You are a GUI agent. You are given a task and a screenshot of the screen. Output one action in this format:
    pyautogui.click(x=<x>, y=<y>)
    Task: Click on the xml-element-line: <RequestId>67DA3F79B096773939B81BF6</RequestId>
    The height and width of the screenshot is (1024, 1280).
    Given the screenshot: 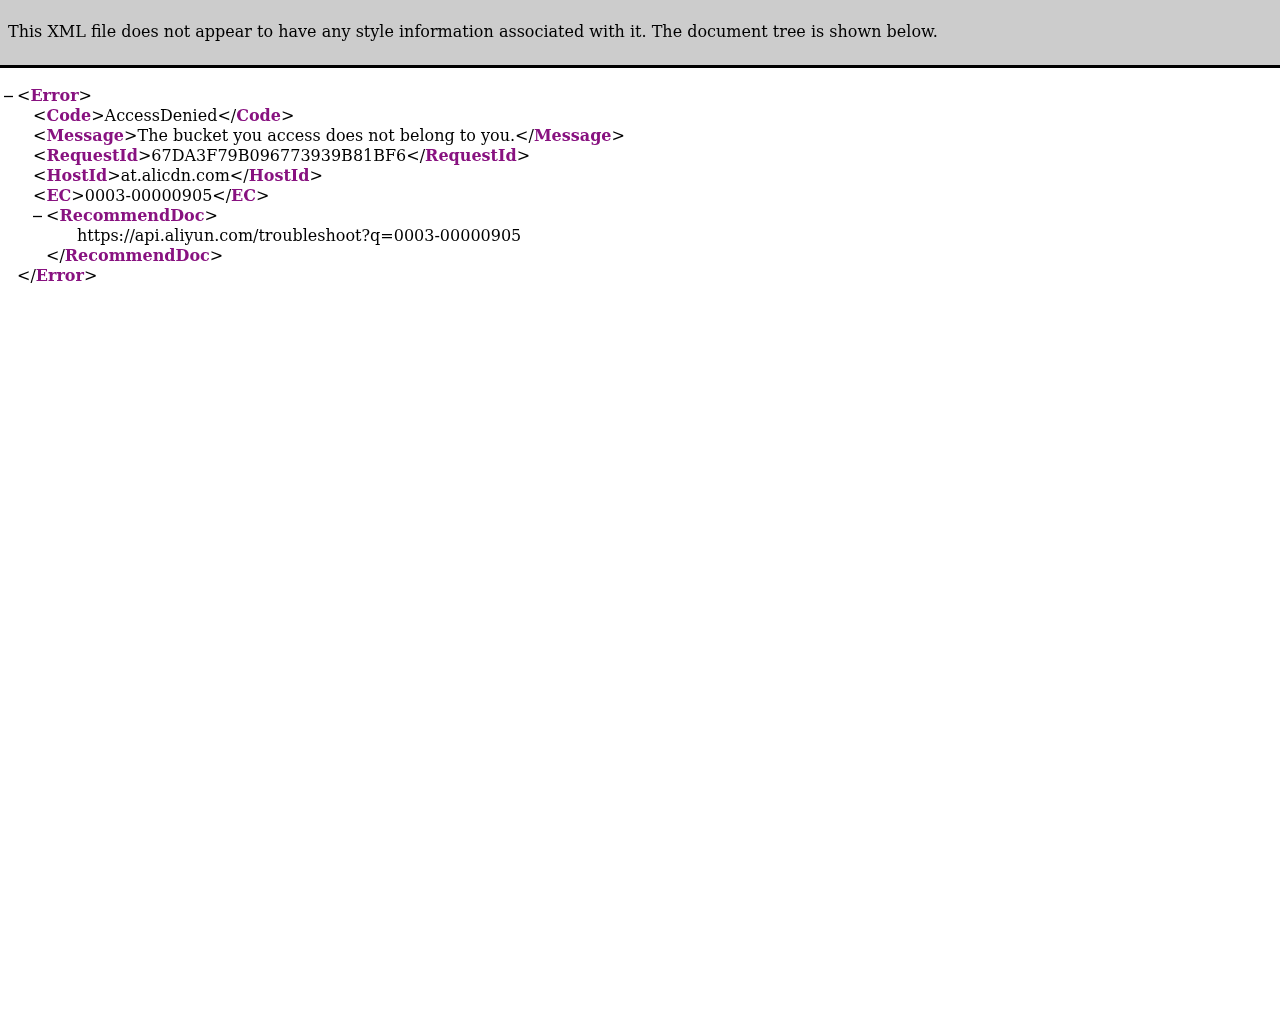 What is the action you would take?
    pyautogui.click(x=282, y=156)
    